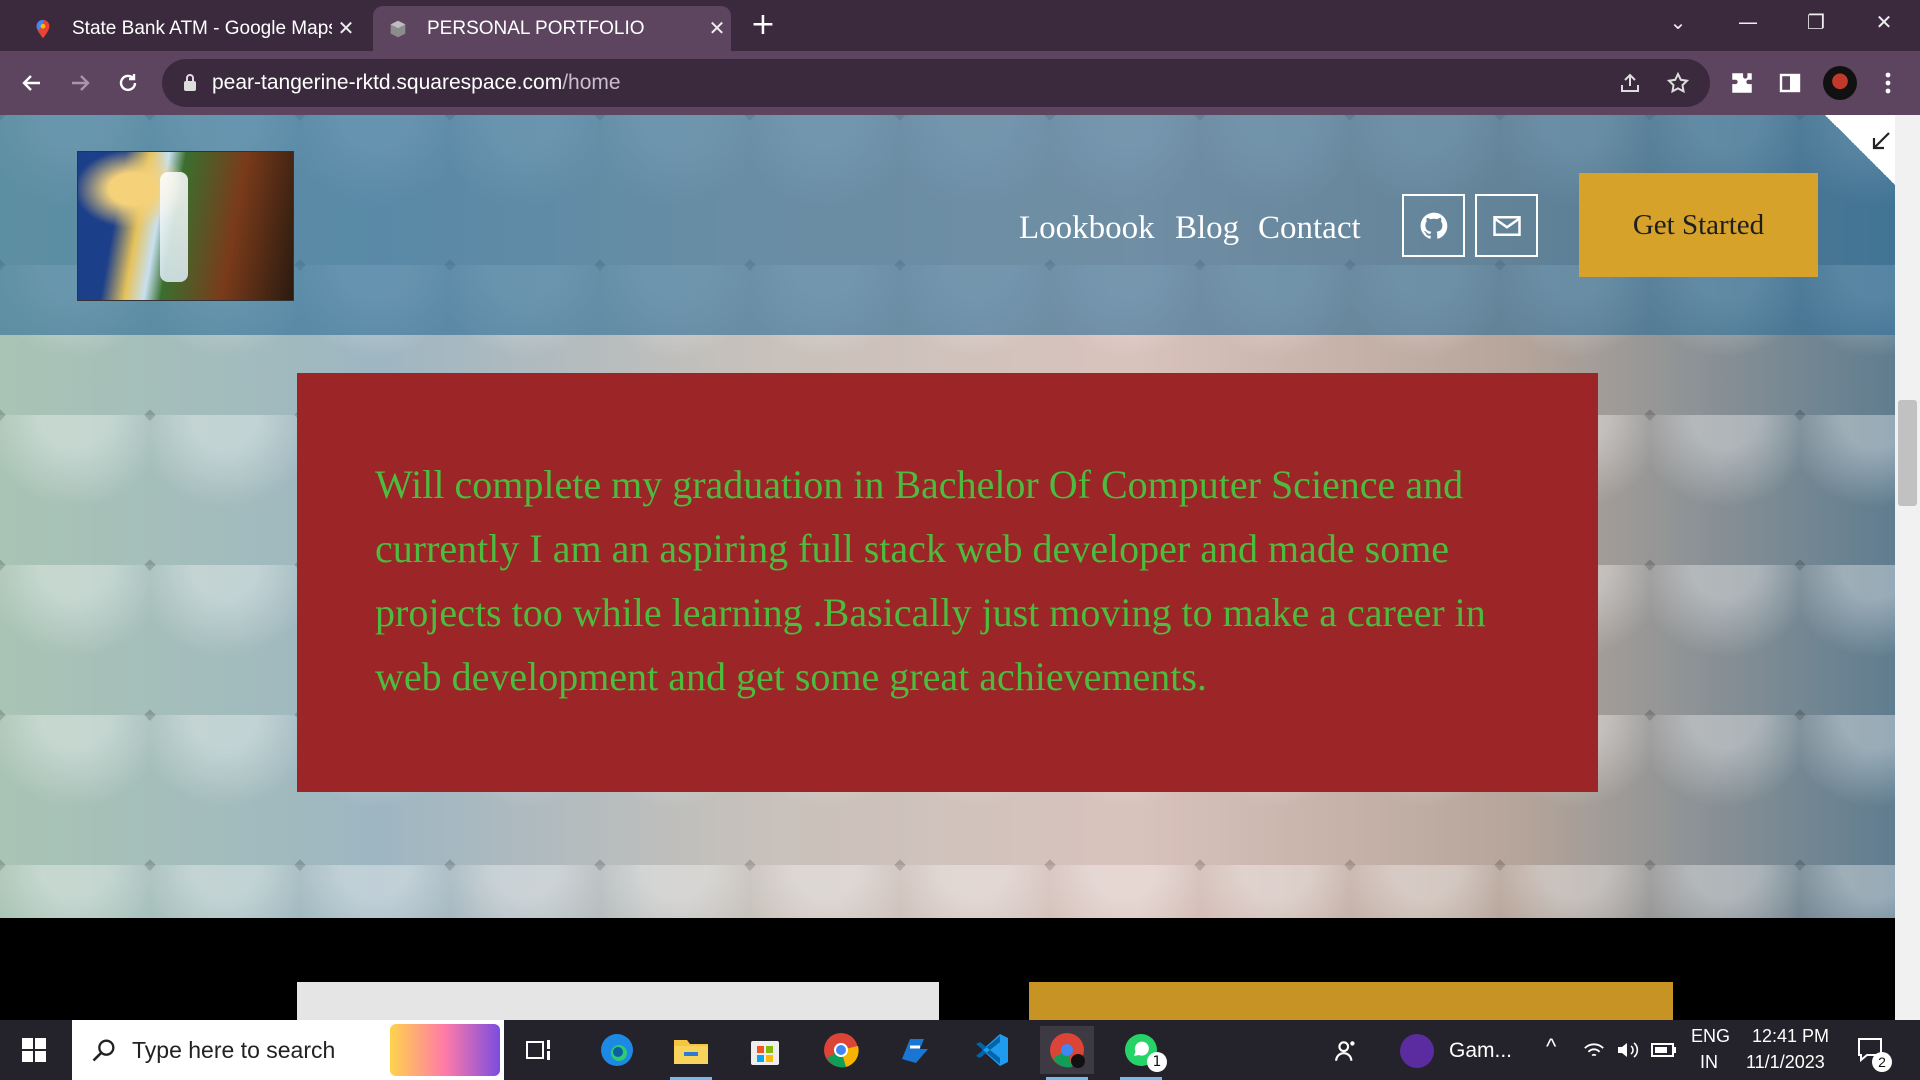  Describe the element at coordinates (1709, 1062) in the screenshot. I see `region-code: IN` at that location.